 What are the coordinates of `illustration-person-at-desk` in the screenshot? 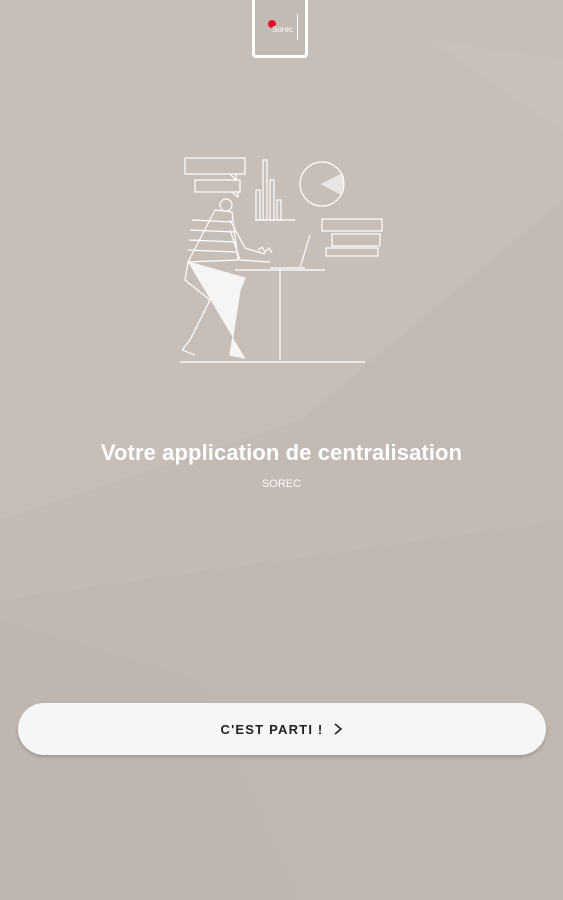 It's located at (281, 260).